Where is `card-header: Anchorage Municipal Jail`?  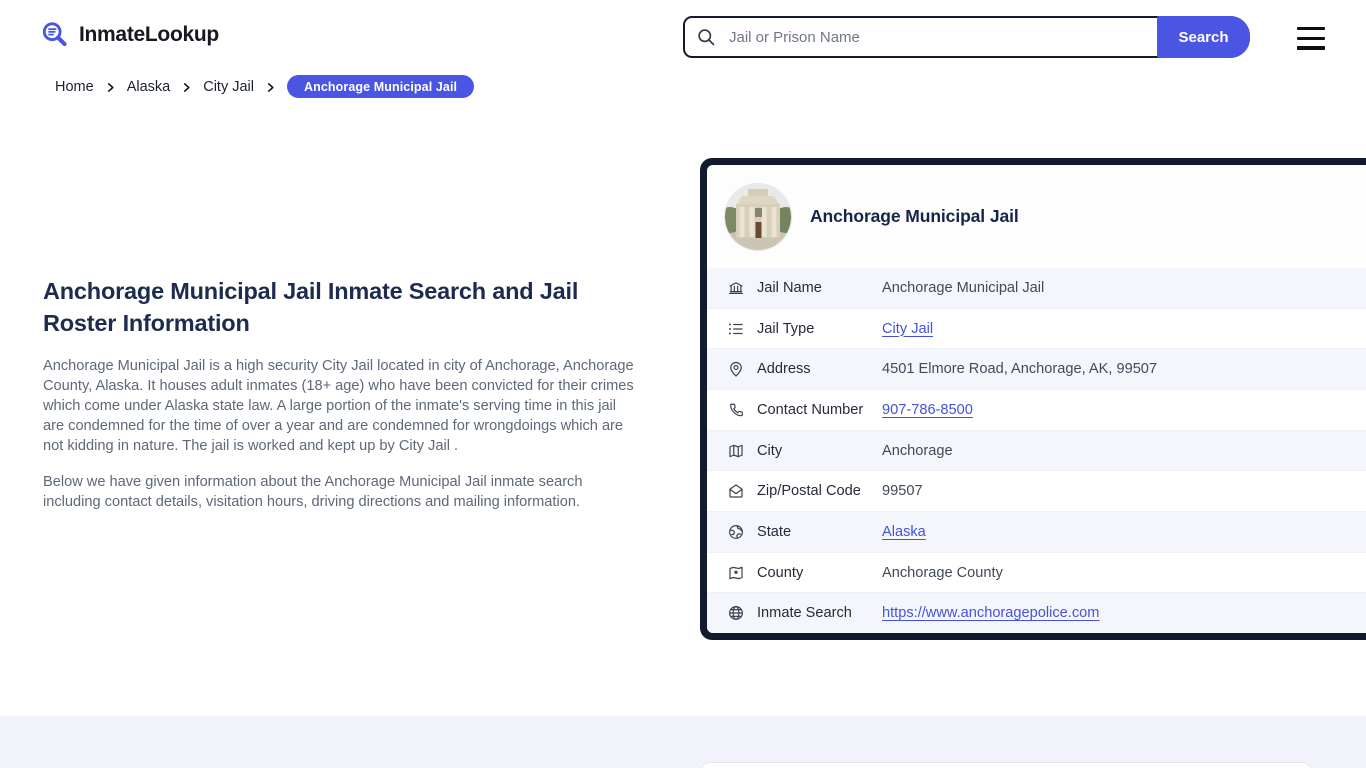 card-header: Anchorage Municipal Jail is located at coordinates (1036, 216).